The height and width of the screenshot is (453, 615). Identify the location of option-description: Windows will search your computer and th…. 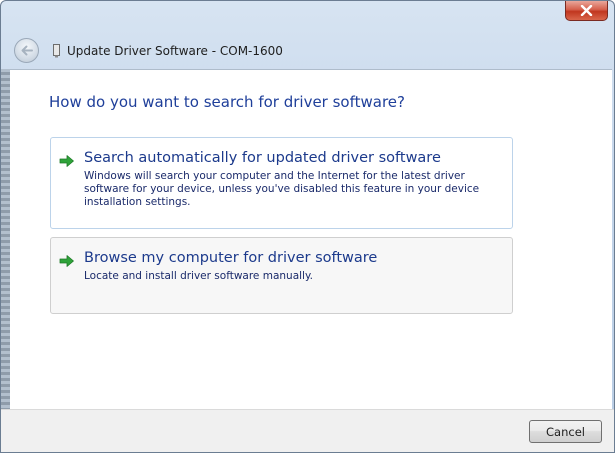
(282, 189).